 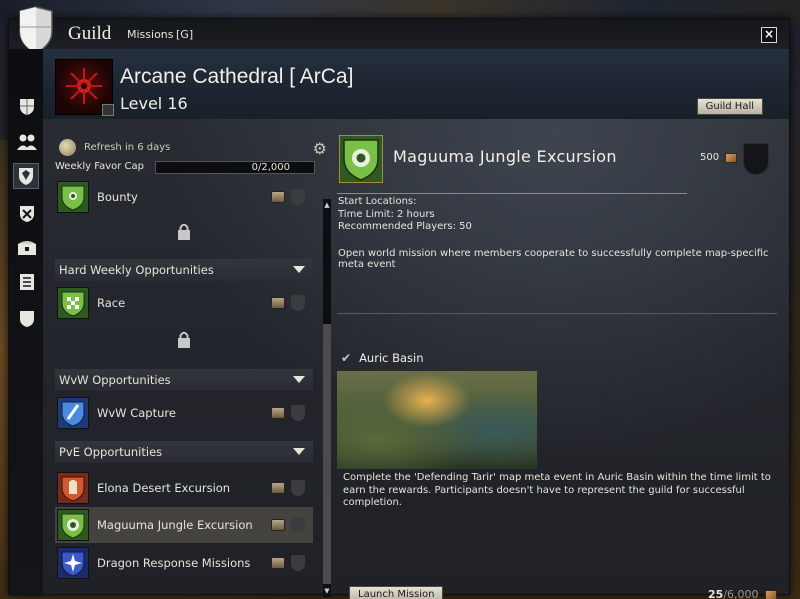 What do you see at coordinates (237, 76) in the screenshot?
I see `guild-name: Arcane Cathedral [ ArCa]` at bounding box center [237, 76].